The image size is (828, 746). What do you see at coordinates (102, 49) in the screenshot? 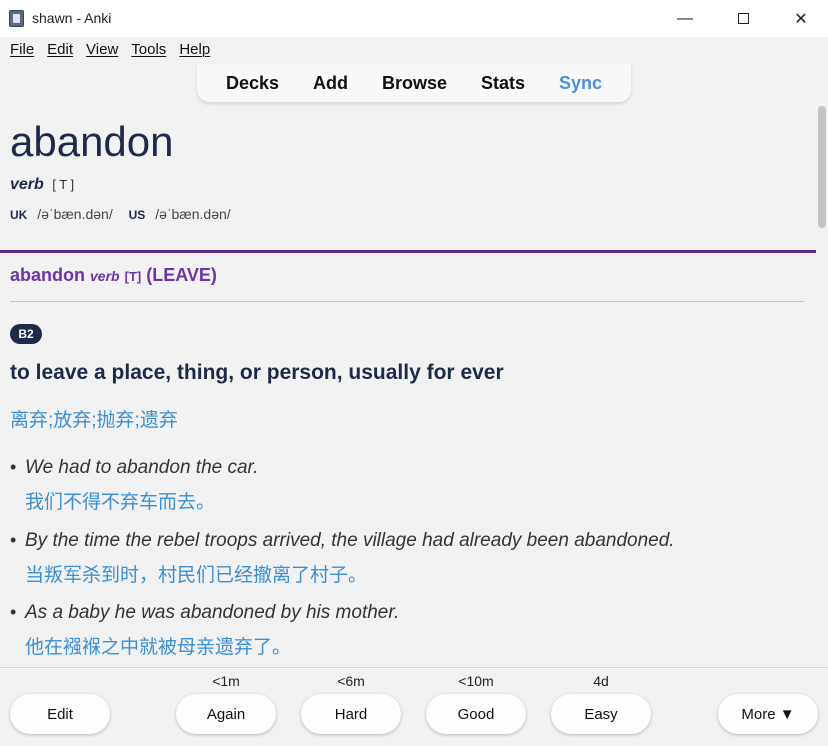
I see `menu-view: View` at bounding box center [102, 49].